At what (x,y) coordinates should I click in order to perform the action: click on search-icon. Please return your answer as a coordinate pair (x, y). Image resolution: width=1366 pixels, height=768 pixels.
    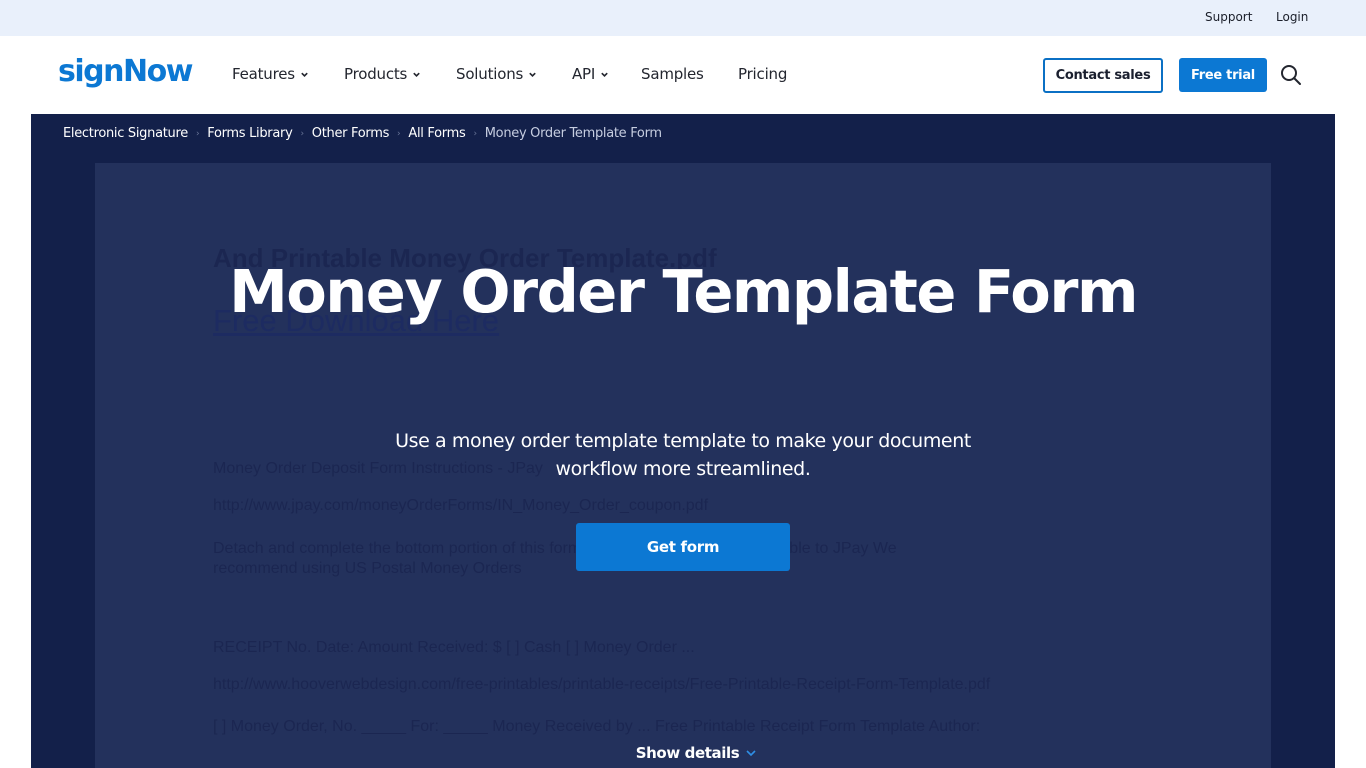
    Looking at the image, I should click on (1291, 75).